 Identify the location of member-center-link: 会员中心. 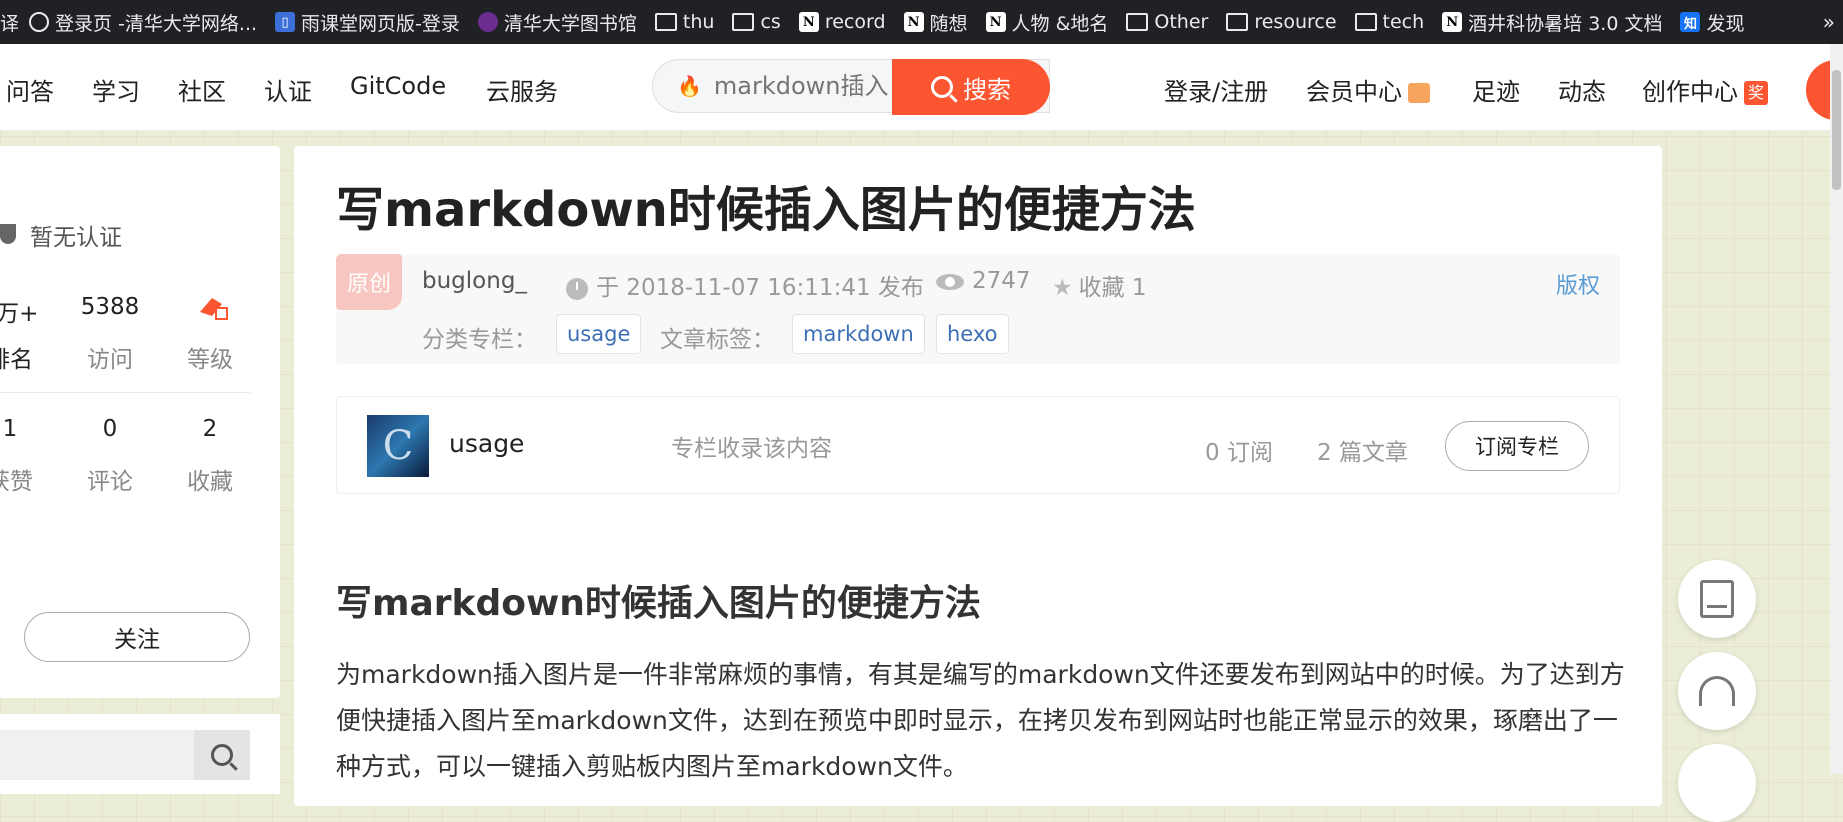
(1368, 89).